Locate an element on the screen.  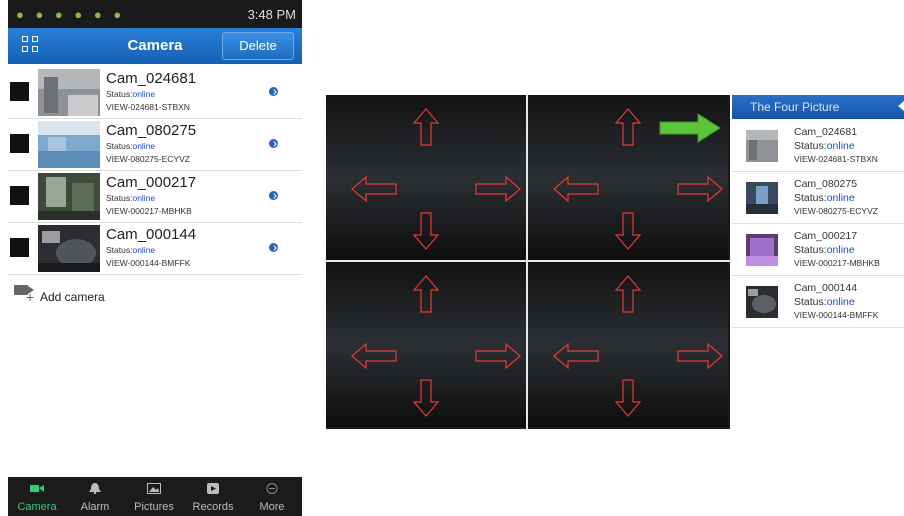
more-circle-icon is located at coordinates (272, 488).